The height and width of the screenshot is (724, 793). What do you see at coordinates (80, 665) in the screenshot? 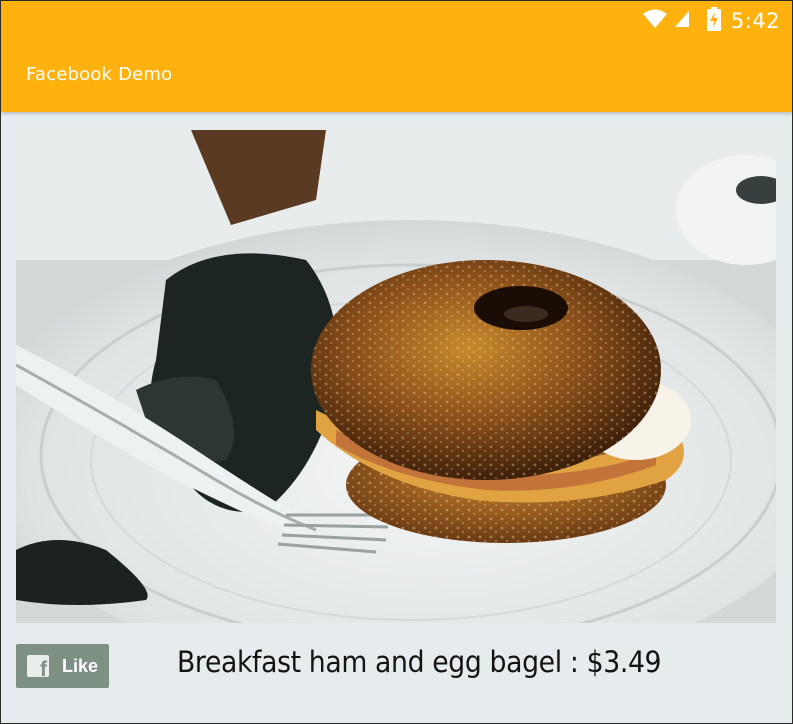
I see `like-button-label: Like` at bounding box center [80, 665].